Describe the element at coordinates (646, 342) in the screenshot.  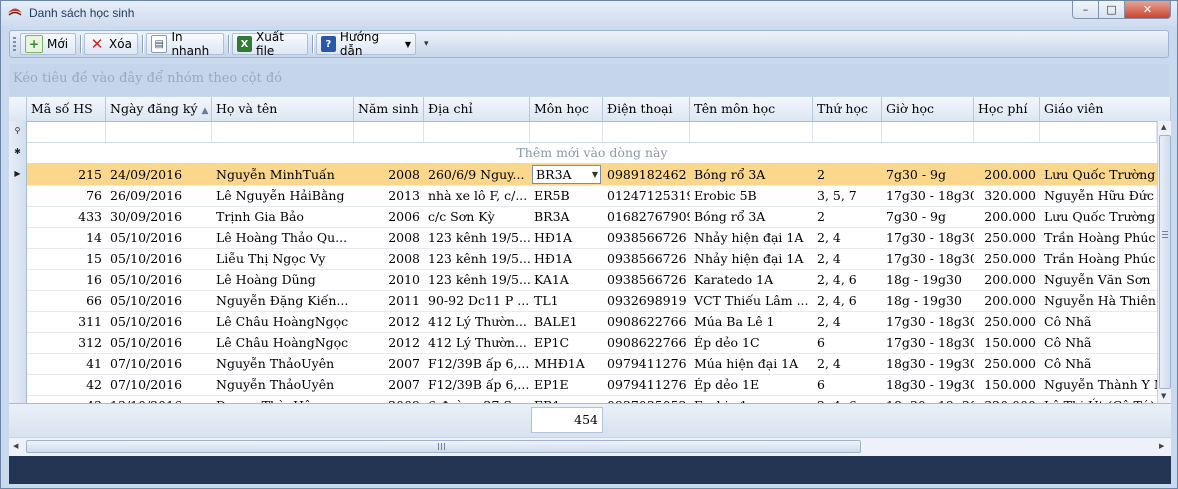
I see `cell-phone: 0908622766` at that location.